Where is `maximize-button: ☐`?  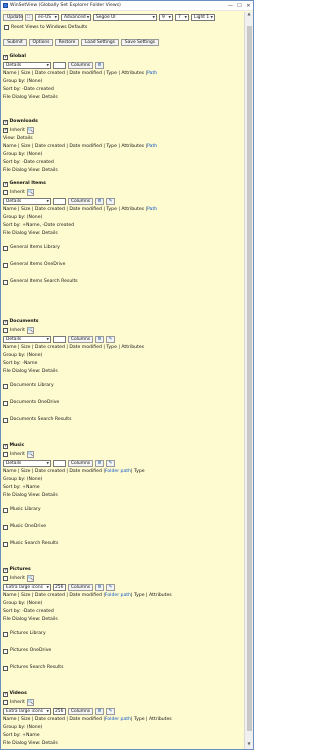
maximize-button: ☐ is located at coordinates (239, 6).